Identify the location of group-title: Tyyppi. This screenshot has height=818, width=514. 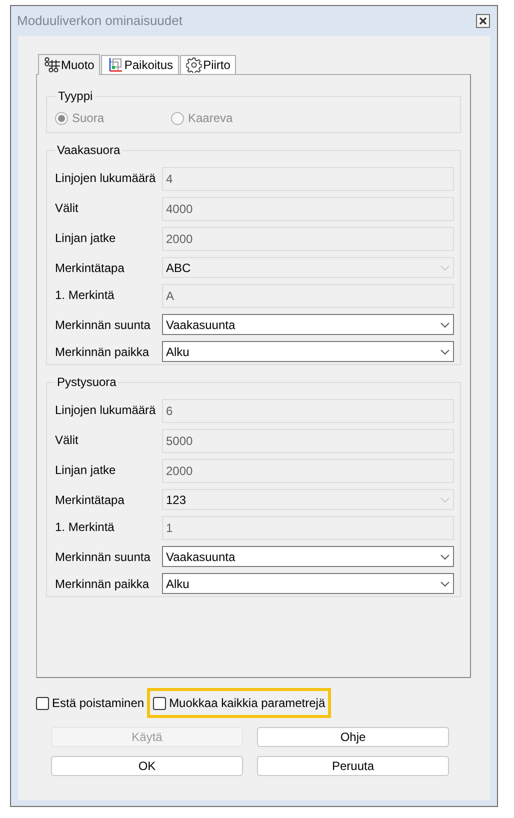
(75, 96).